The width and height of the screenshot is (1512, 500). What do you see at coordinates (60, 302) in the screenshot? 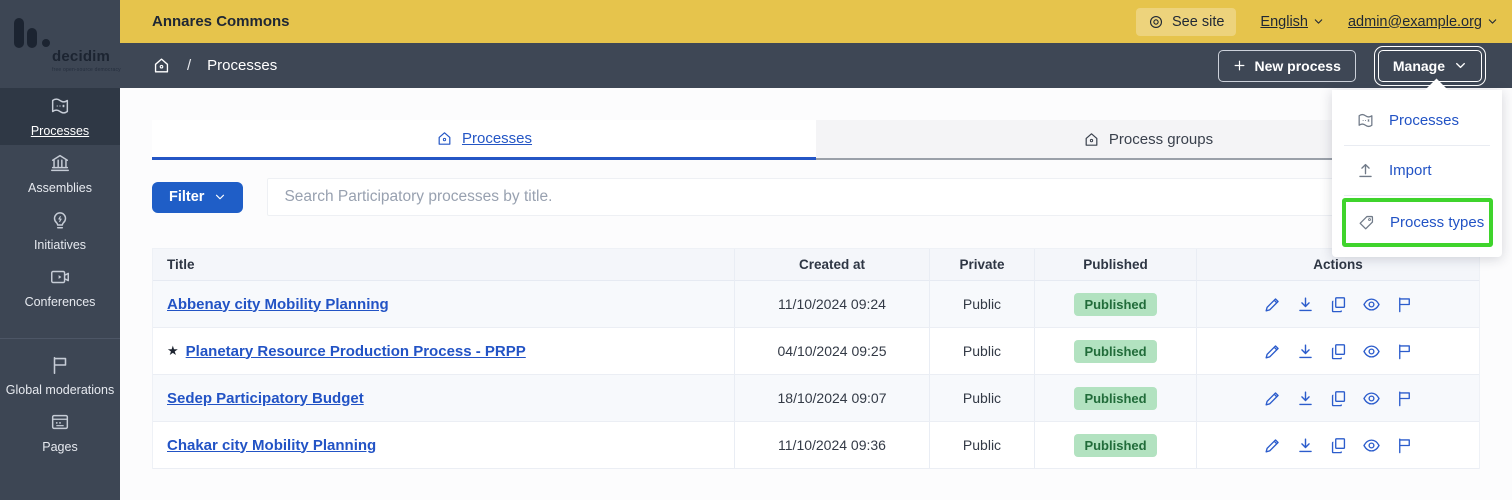
I see `sidebar-item-label: Conferences` at bounding box center [60, 302].